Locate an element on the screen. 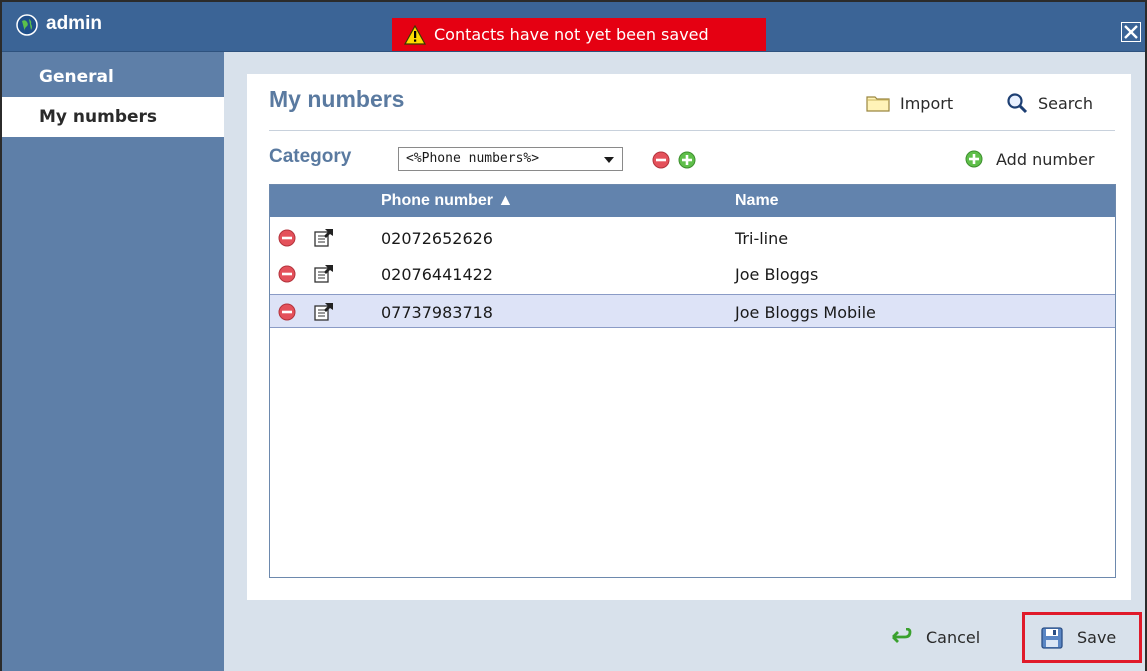 This screenshot has width=1147, height=671. table-header: Phone number ▲ Name is located at coordinates (692, 201).